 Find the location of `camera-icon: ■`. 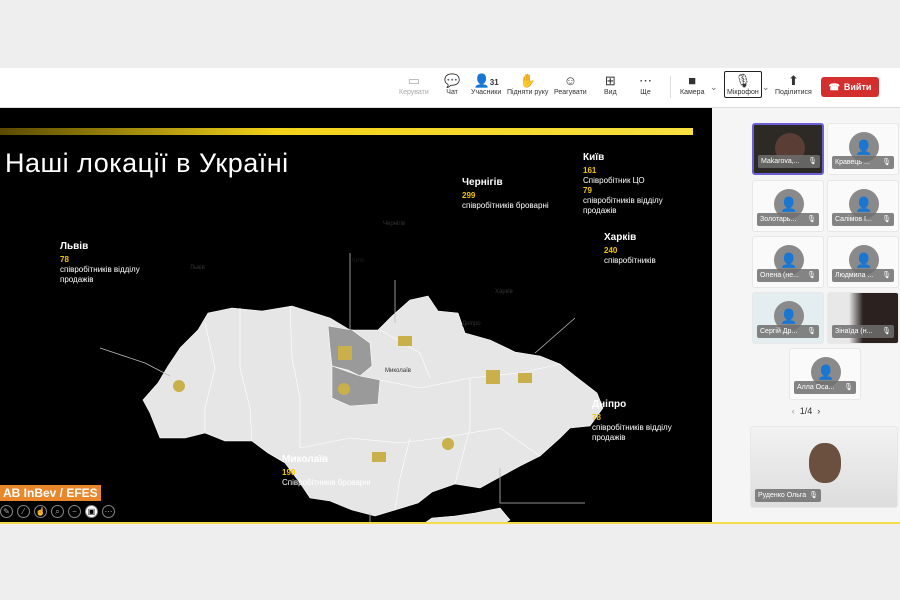

camera-icon: ■ is located at coordinates (692, 80).